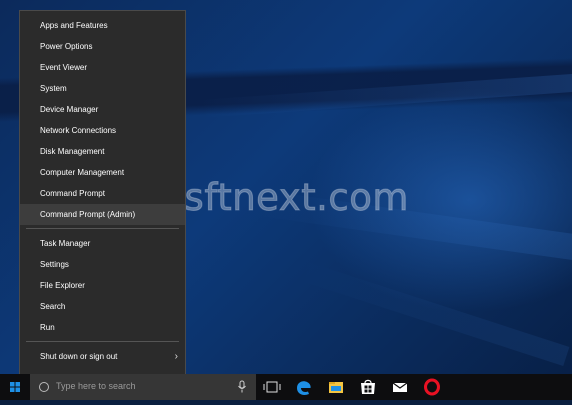  Describe the element at coordinates (102, 67) in the screenshot. I see `menu-item-event-viewer: Event Viewer` at that location.